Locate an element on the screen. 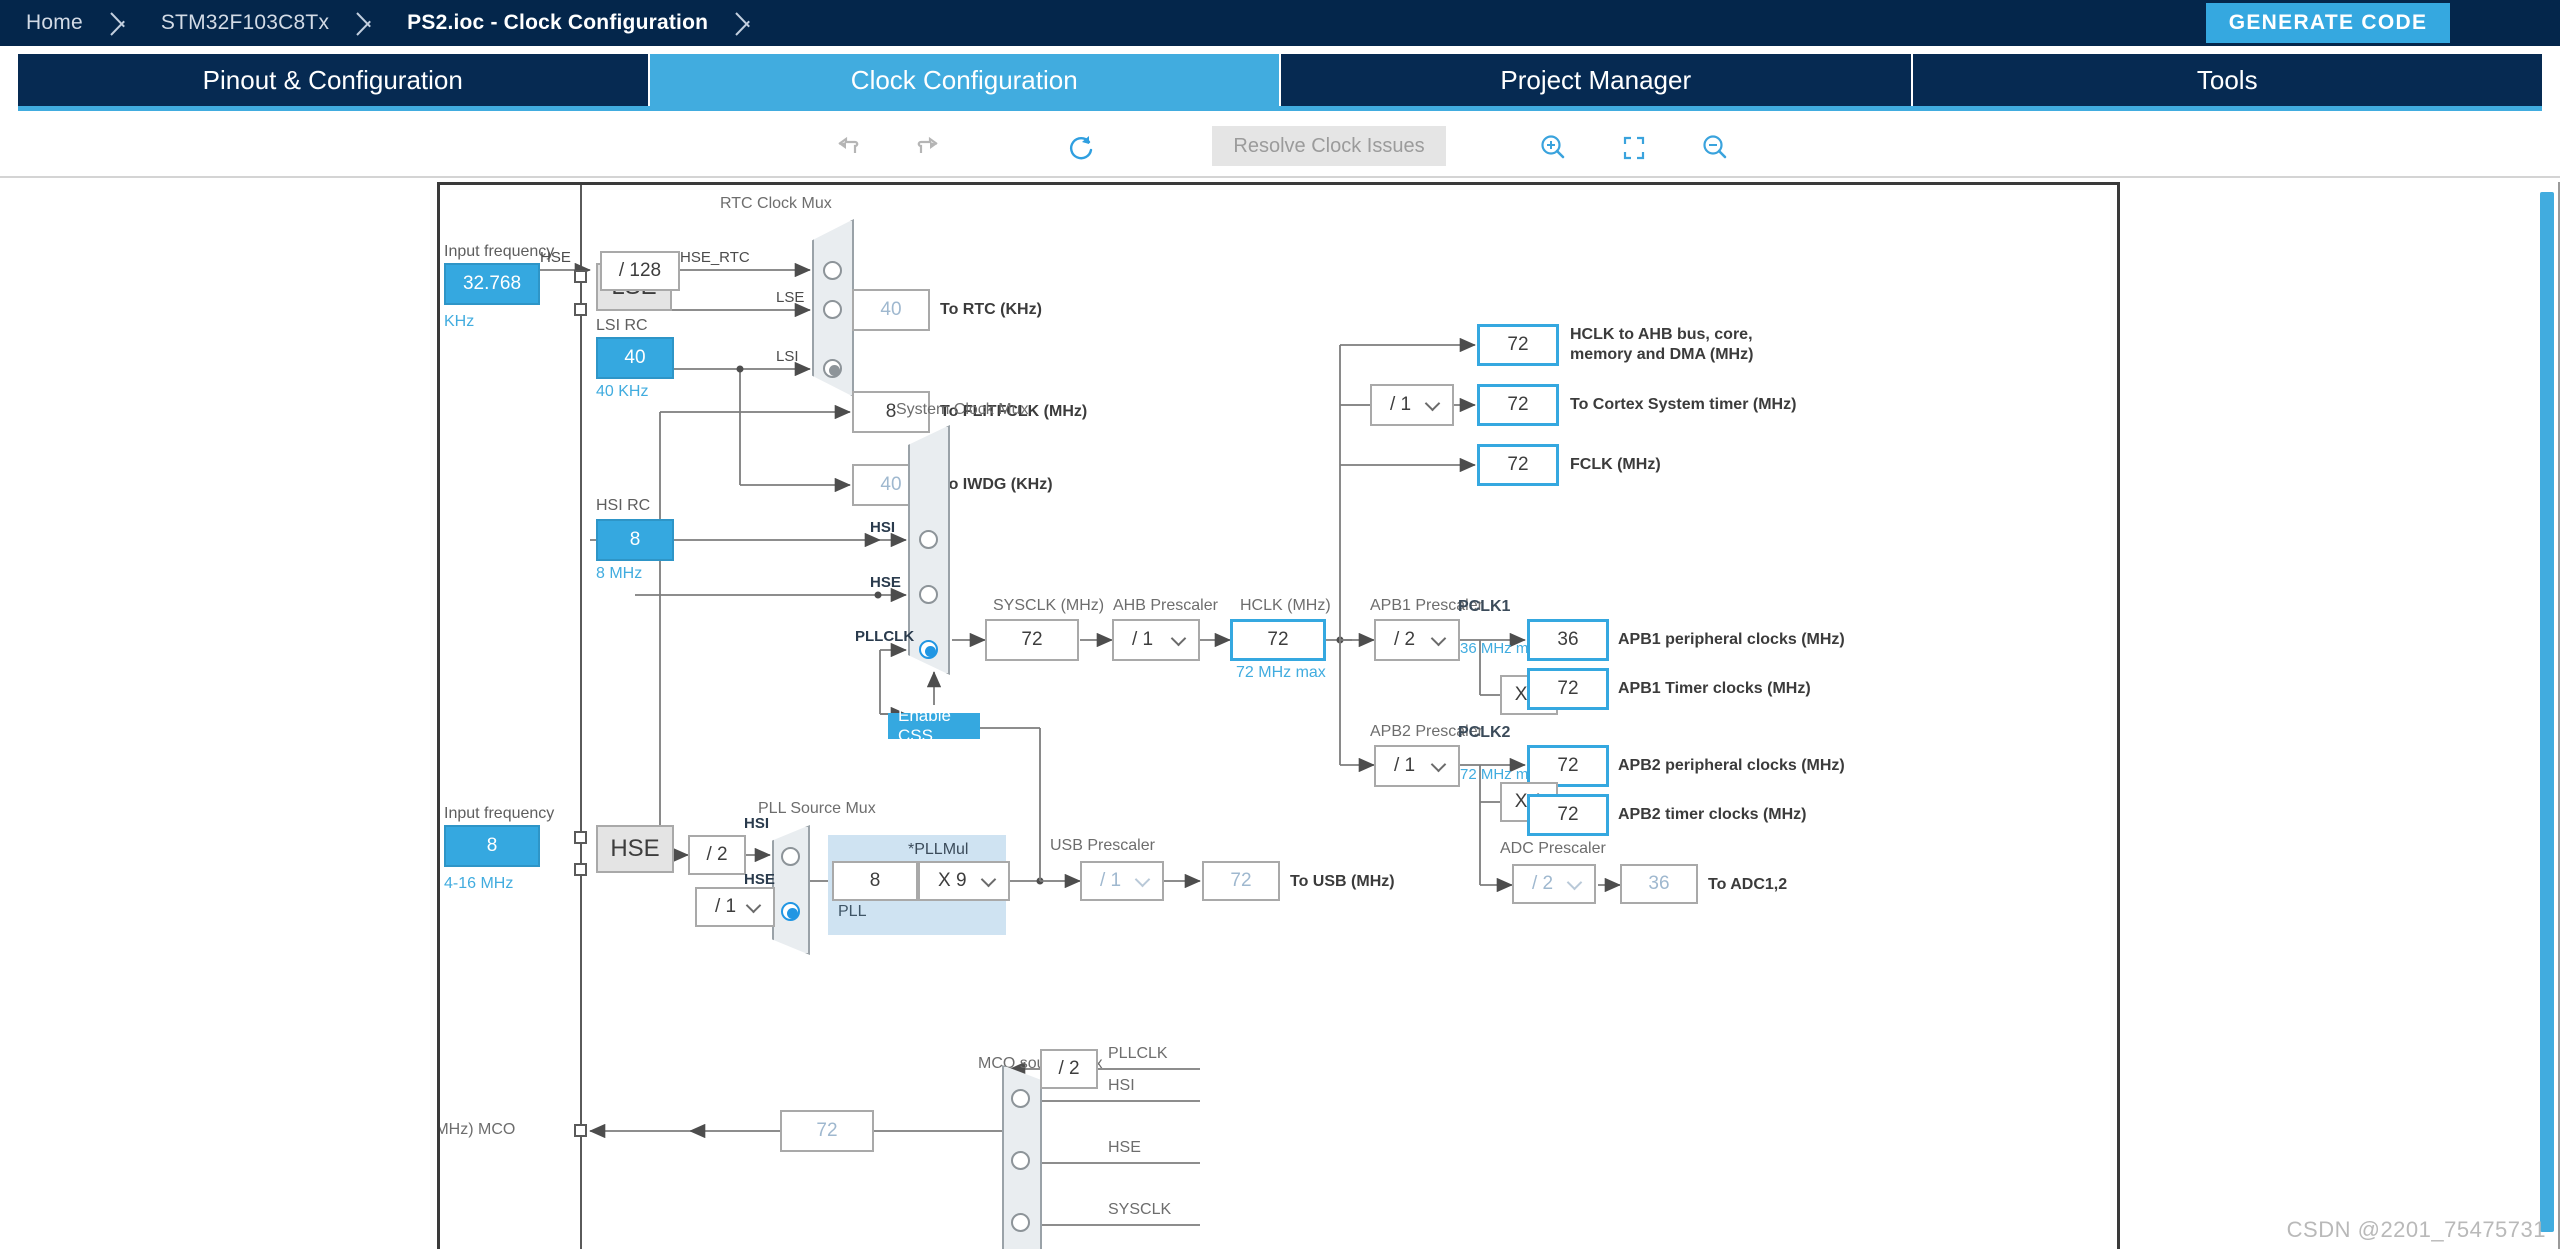 The width and height of the screenshot is (2560, 1249). sysclk-mux-input-label-hsi: HSI is located at coordinates (883, 527).